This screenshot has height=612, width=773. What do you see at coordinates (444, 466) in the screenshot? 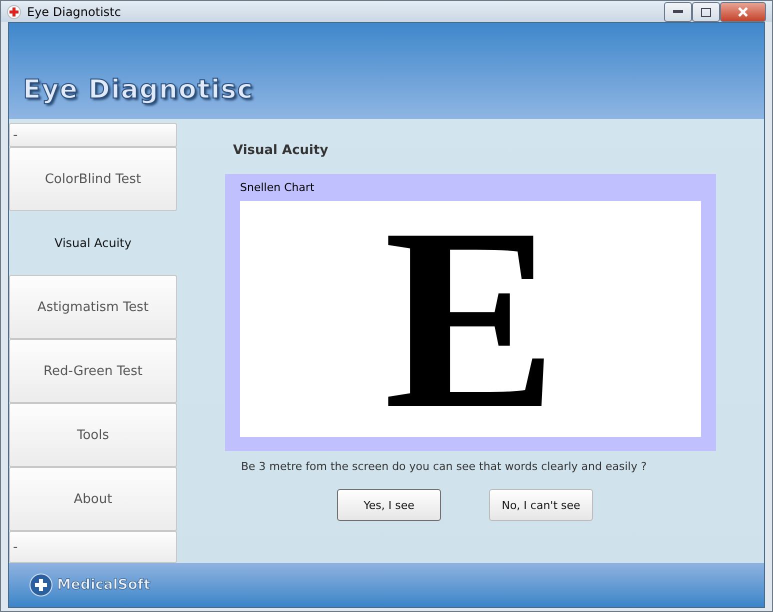
I see `question-text: Be 3 metre fom the screen do you can see that words clearly and easily ?` at bounding box center [444, 466].